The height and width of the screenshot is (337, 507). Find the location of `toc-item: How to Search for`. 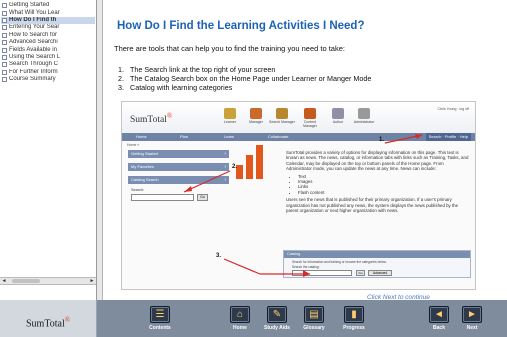

toc-item: How to Search for is located at coordinates (48, 35).